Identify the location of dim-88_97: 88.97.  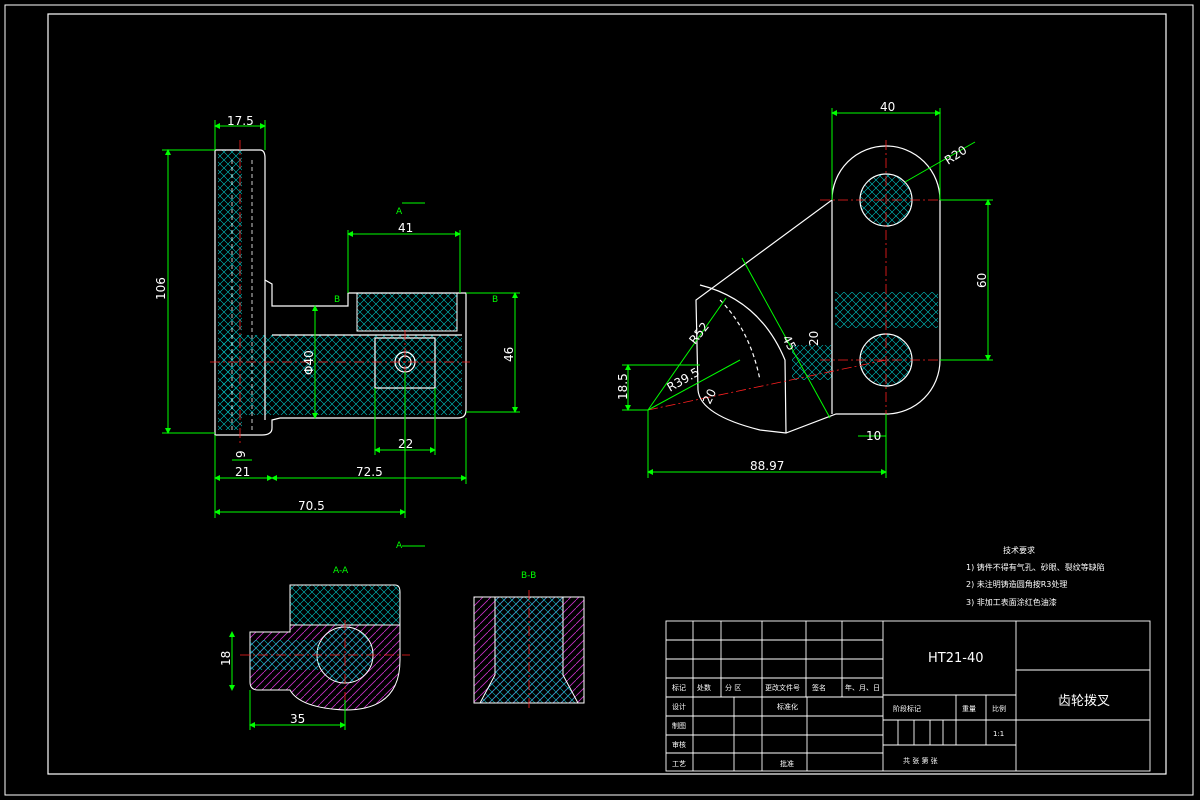
(767, 466).